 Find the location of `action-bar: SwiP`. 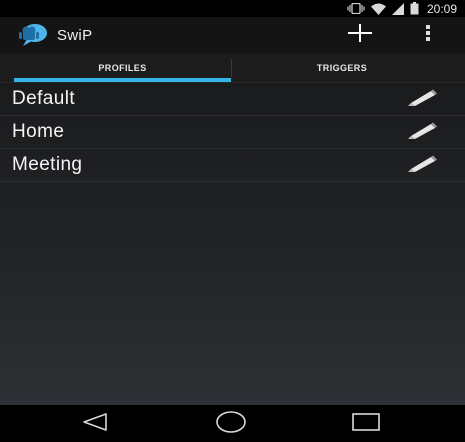

action-bar: SwiP is located at coordinates (232, 35).